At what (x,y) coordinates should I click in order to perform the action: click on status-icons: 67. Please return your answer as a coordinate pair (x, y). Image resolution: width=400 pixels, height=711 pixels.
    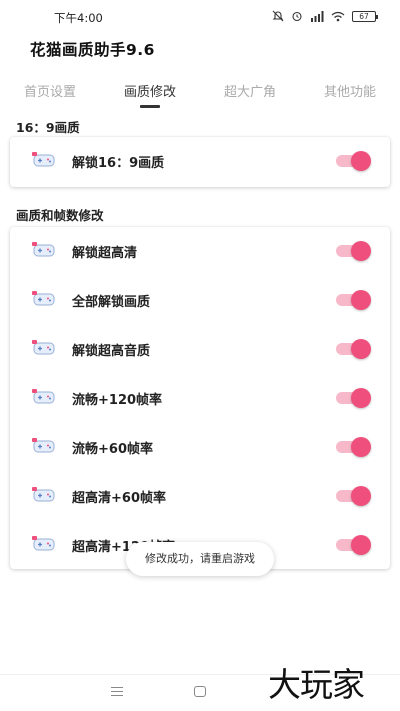
    Looking at the image, I should click on (325, 16).